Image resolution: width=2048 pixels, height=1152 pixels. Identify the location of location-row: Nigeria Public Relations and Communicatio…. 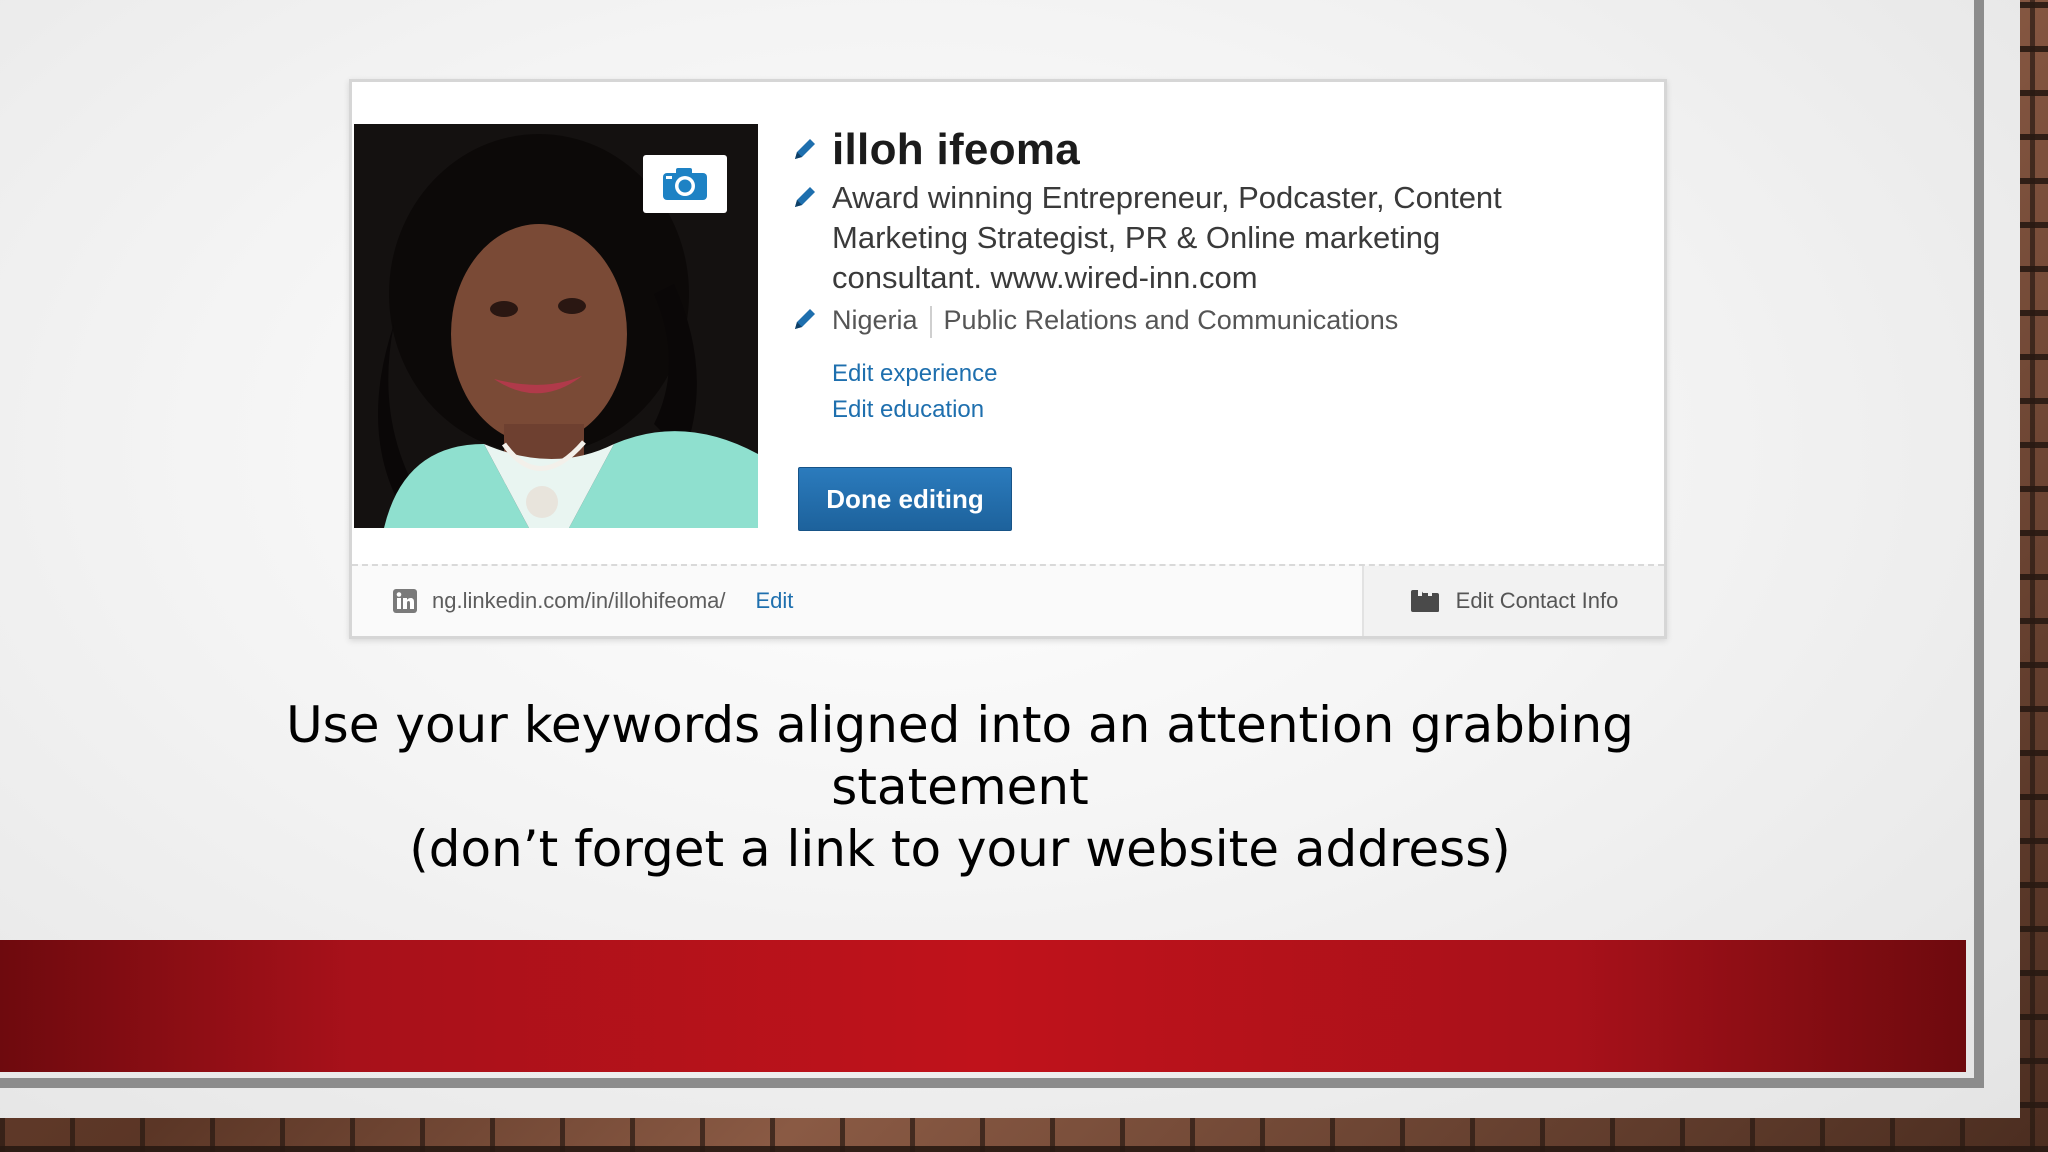
(1212, 320).